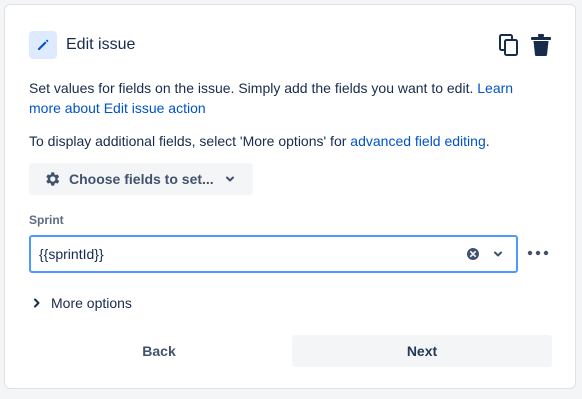 The height and width of the screenshot is (399, 582). I want to click on sprint-select: {{sprintId}}, so click(273, 254).